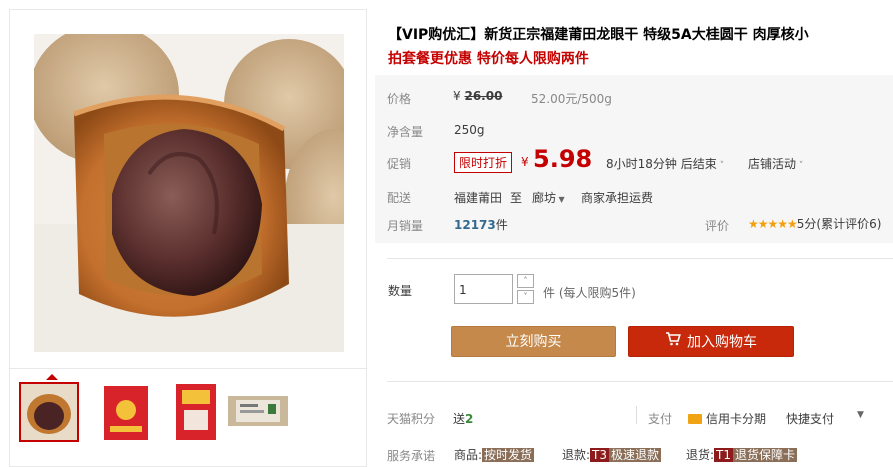 The image size is (893, 467). I want to click on shop-activity-dropdown: 店铺活动 ˅, so click(775, 163).